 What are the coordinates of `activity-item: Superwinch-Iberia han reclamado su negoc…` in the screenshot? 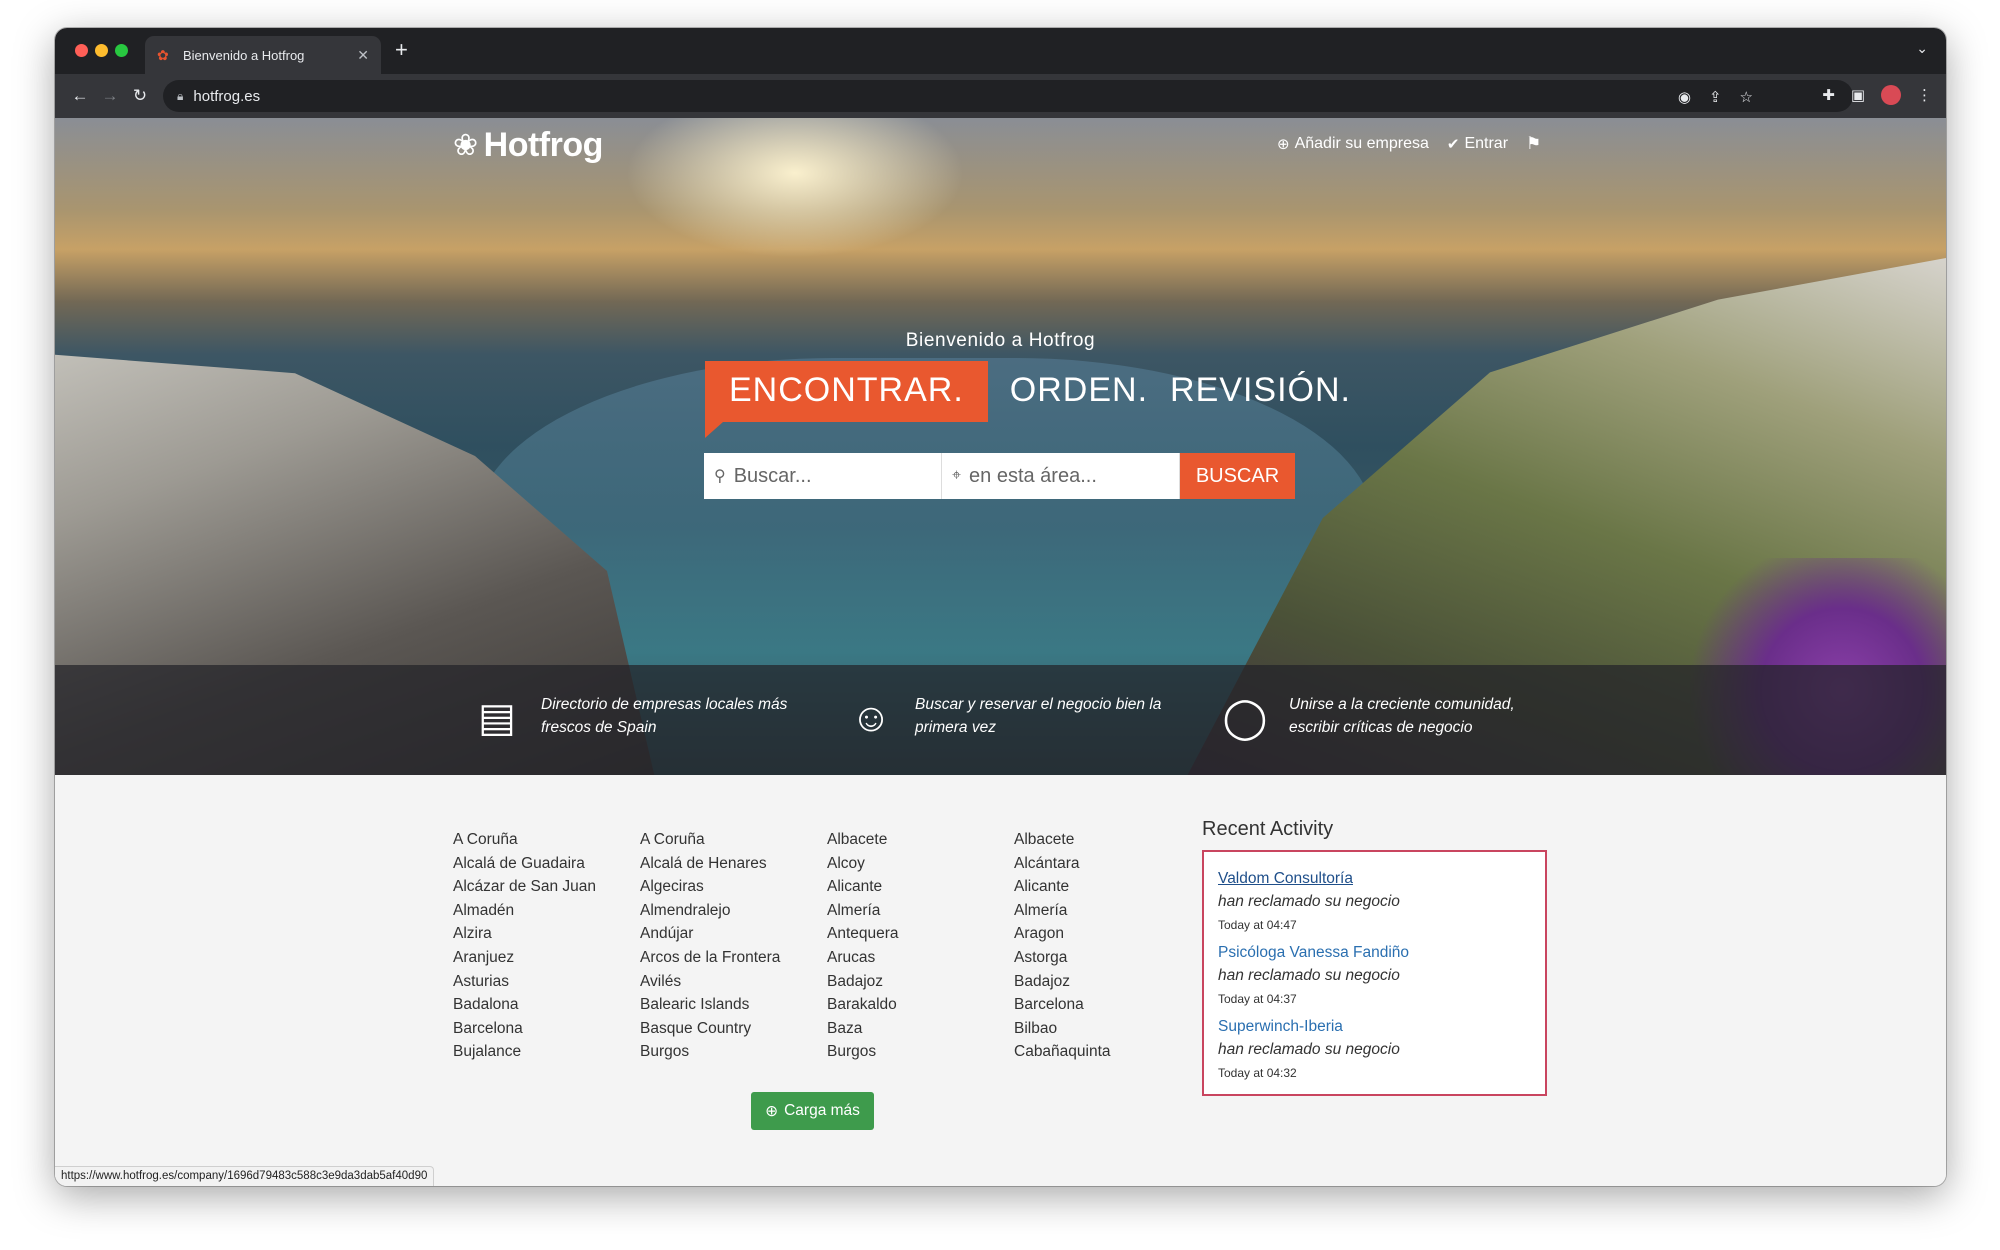 It's located at (1374, 1050).